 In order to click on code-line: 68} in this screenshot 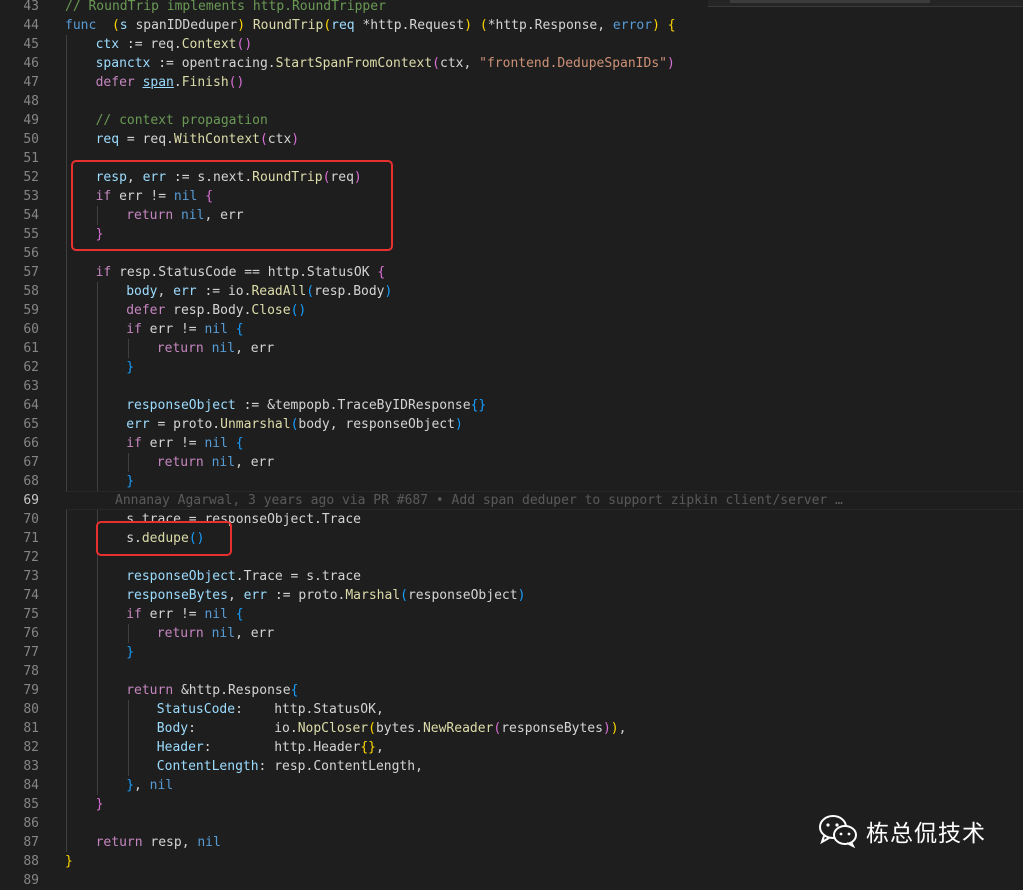, I will do `click(511, 481)`.